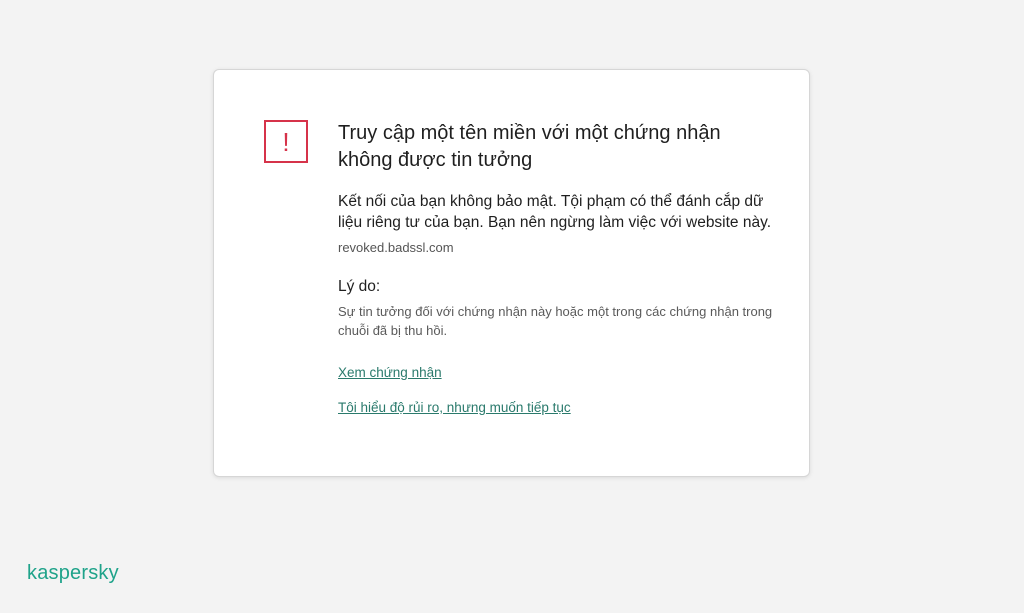  What do you see at coordinates (396, 247) in the screenshot?
I see `blocked-domain: revoked.badssl.com` at bounding box center [396, 247].